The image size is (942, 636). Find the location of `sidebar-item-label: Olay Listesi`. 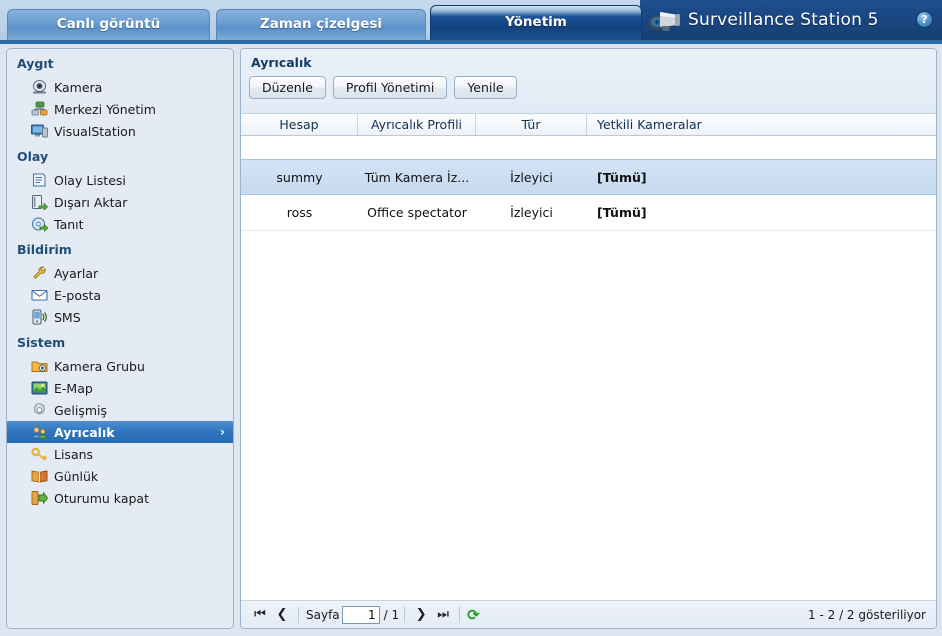

sidebar-item-label: Olay Listesi is located at coordinates (90, 180).